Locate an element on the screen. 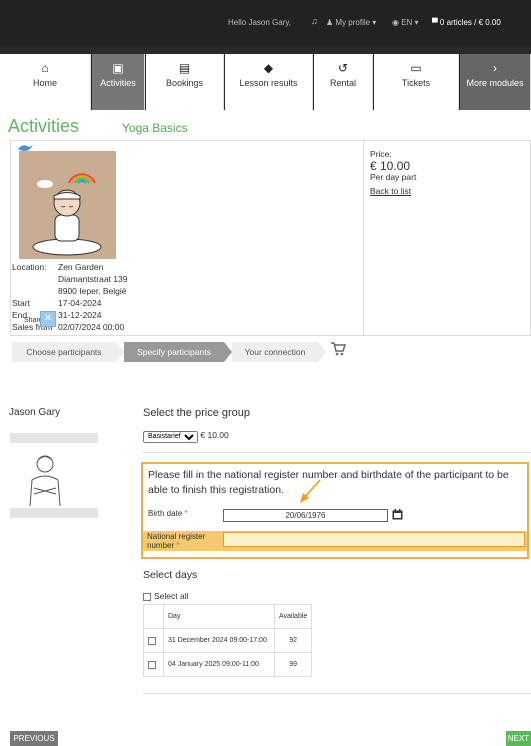 This screenshot has width=531, height=746. tab-home: ⌂ Home is located at coordinates (45, 82).